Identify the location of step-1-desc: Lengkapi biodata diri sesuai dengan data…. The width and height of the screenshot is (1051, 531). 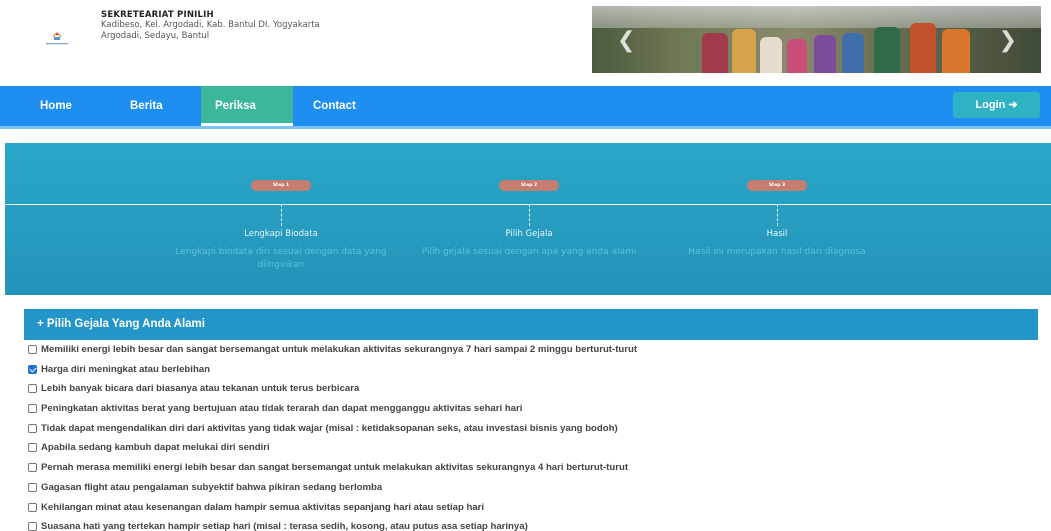
(281, 258).